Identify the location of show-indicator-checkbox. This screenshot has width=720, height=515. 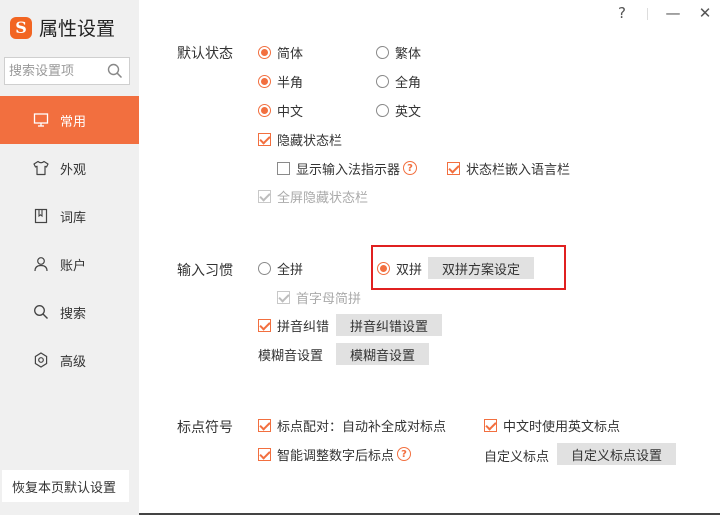
(283, 168).